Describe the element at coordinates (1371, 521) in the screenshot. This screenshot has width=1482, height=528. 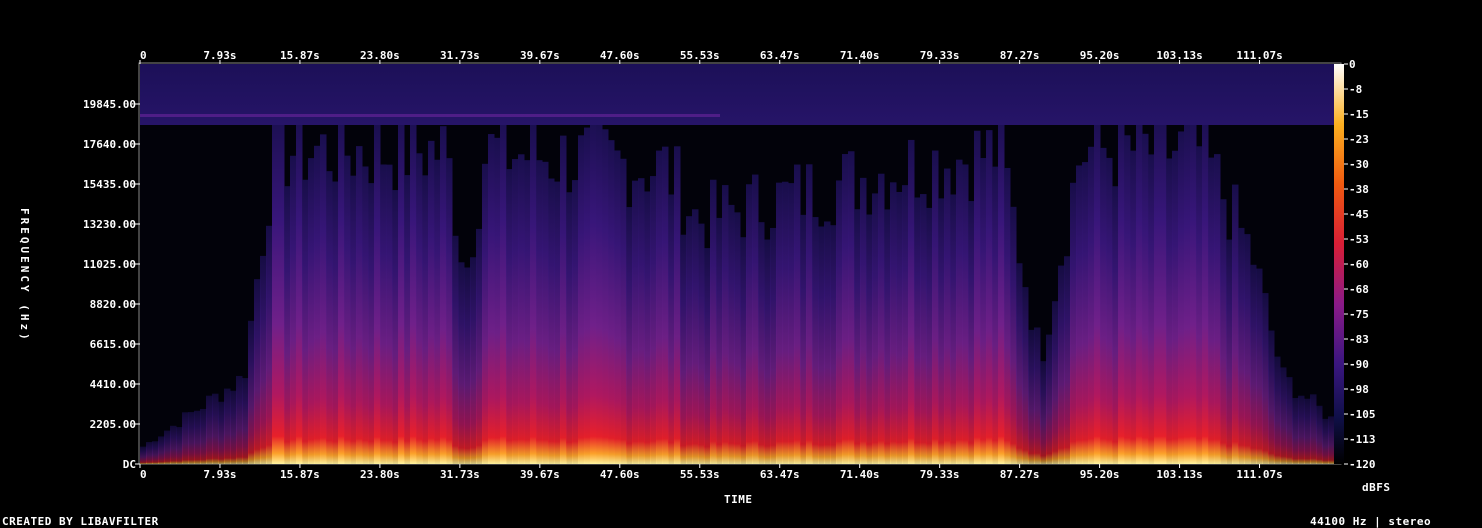
I see `footer-format: 44100 Hz | stereo` at that location.